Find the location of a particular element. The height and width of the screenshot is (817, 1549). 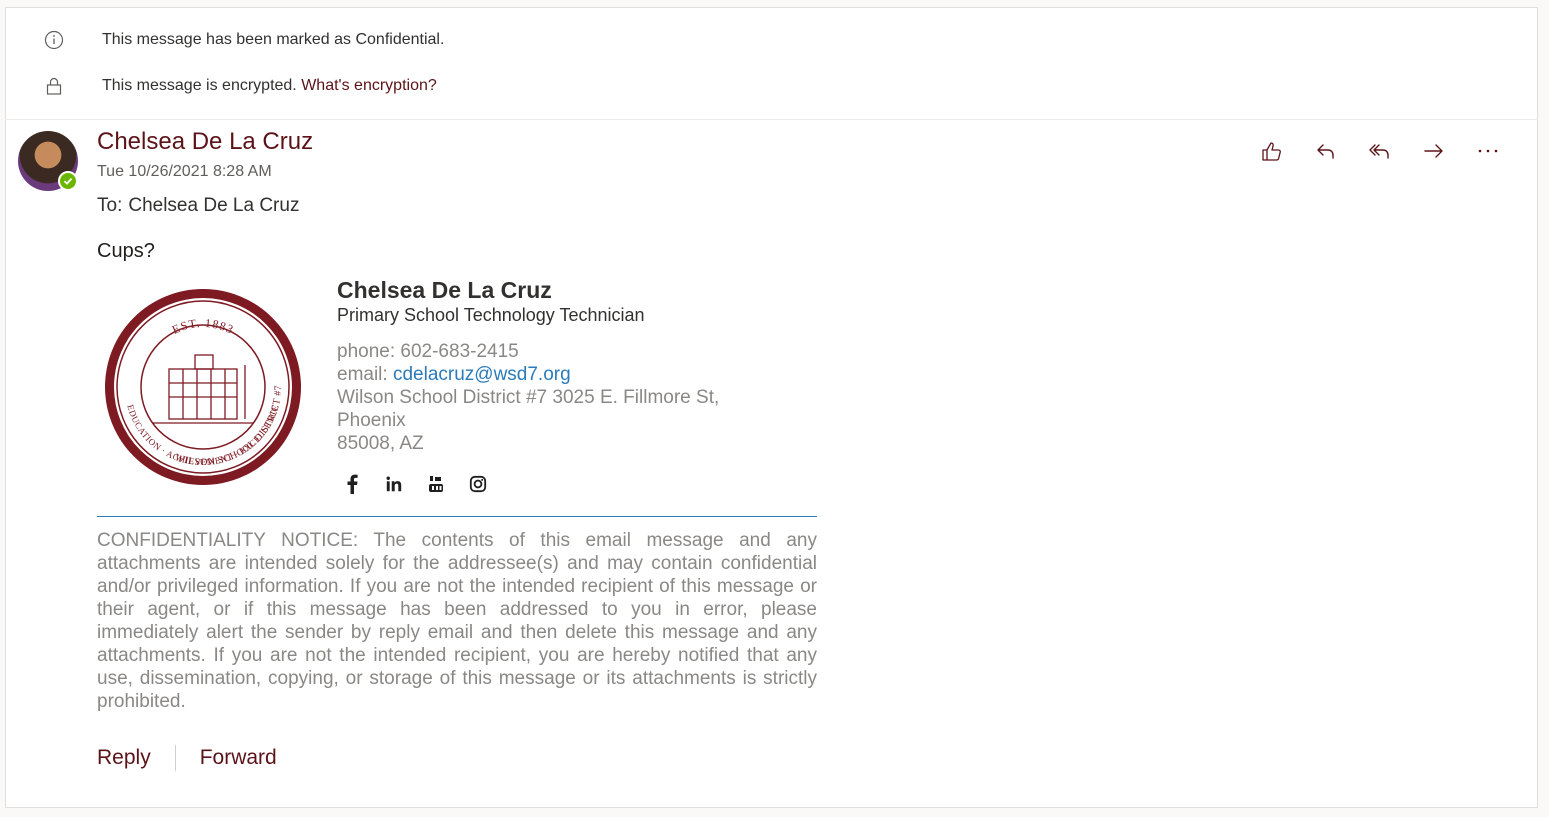

reply-icon is located at coordinates (1325, 151).